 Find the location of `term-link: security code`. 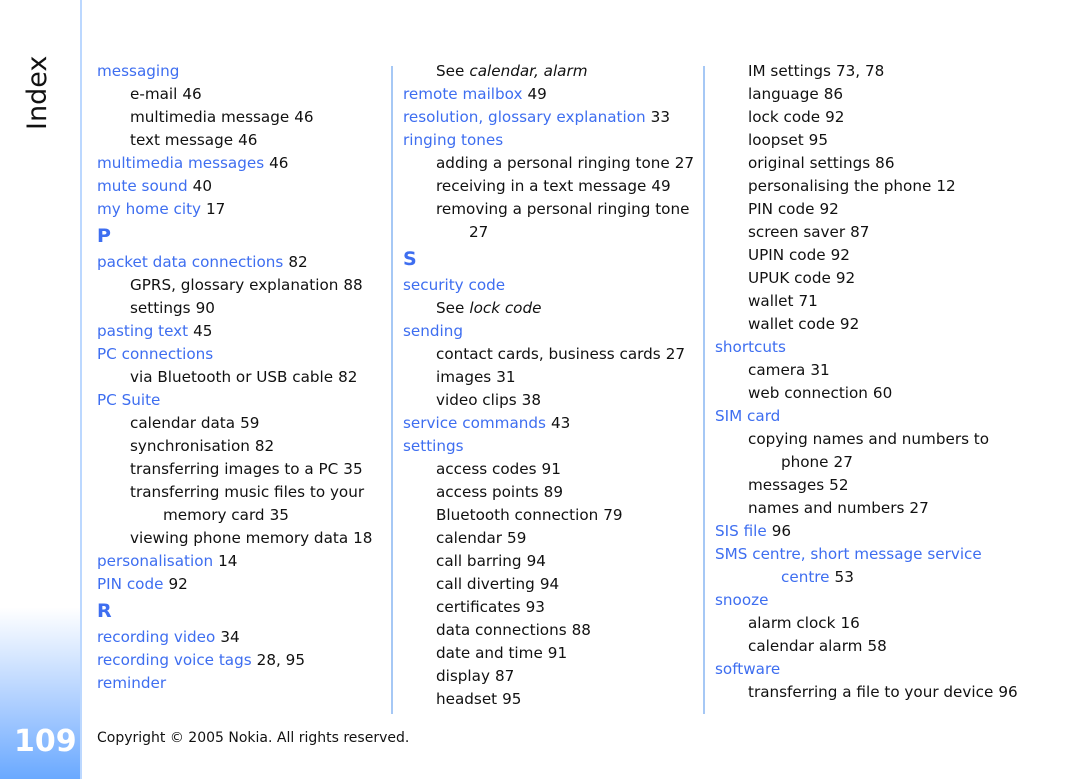

term-link: security code is located at coordinates (454, 285).